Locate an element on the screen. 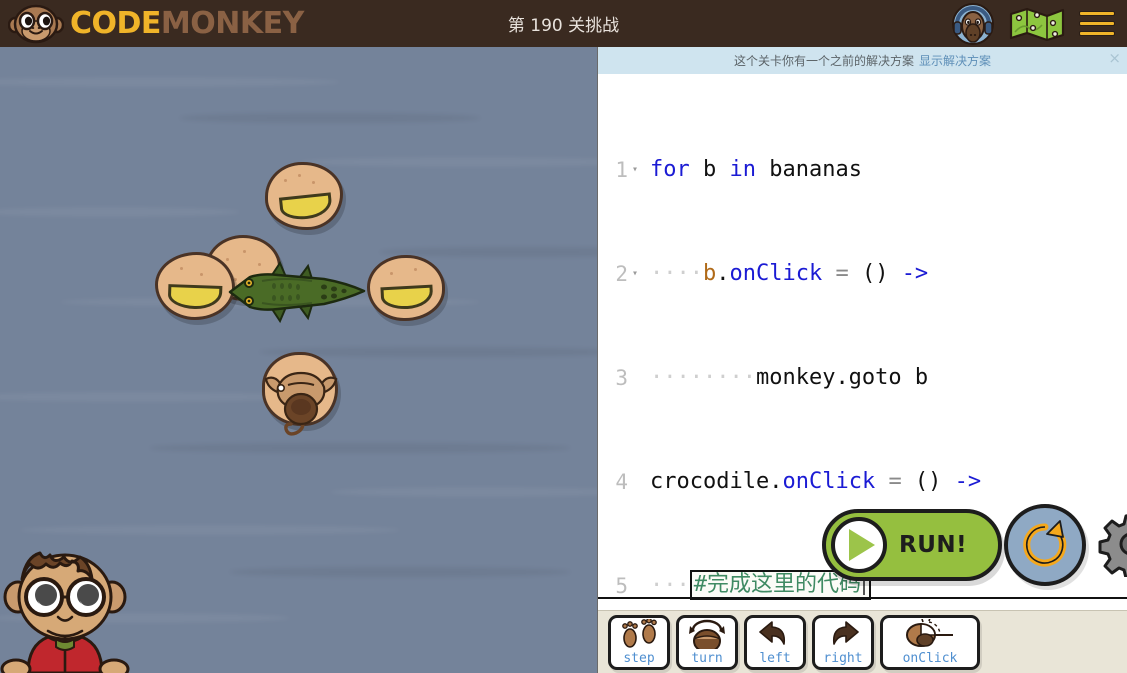 The height and width of the screenshot is (673, 1127). show-solution-link: 显示解决方案 is located at coordinates (955, 60).